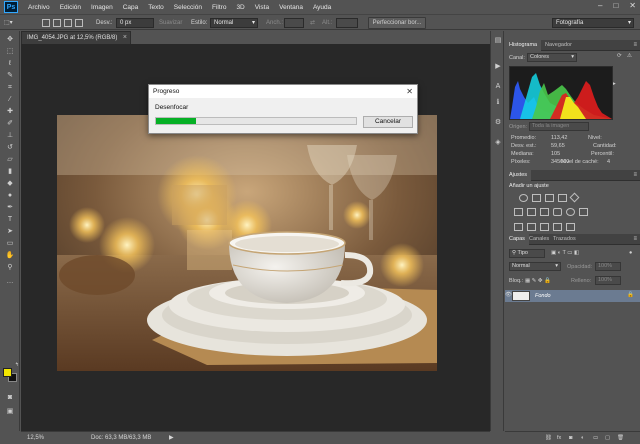  I want to click on blur-tool-icon: ◆, so click(10, 183).